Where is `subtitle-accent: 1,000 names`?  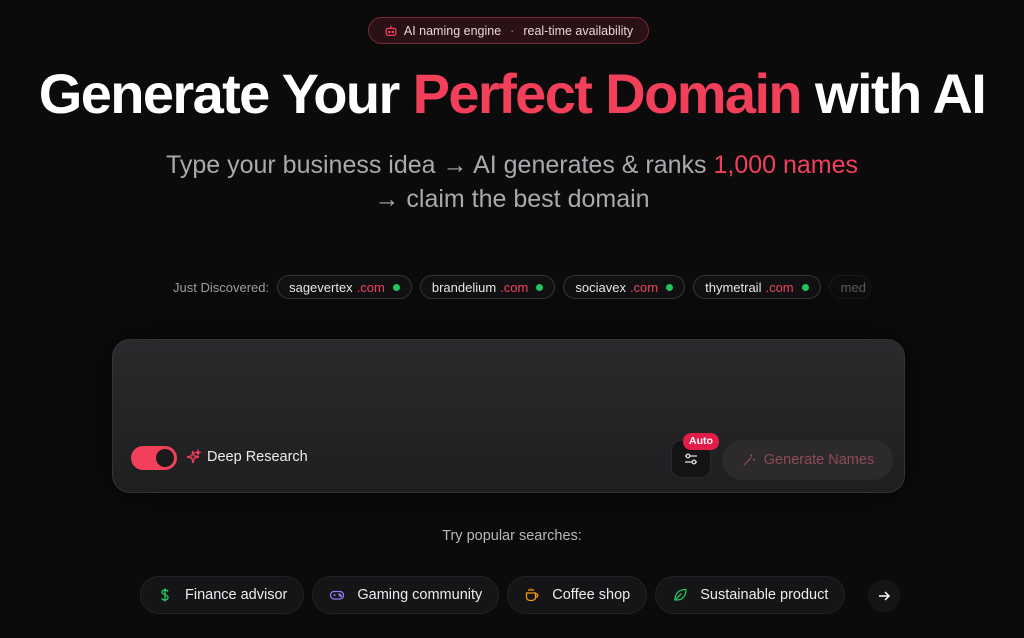 subtitle-accent: 1,000 names is located at coordinates (786, 165).